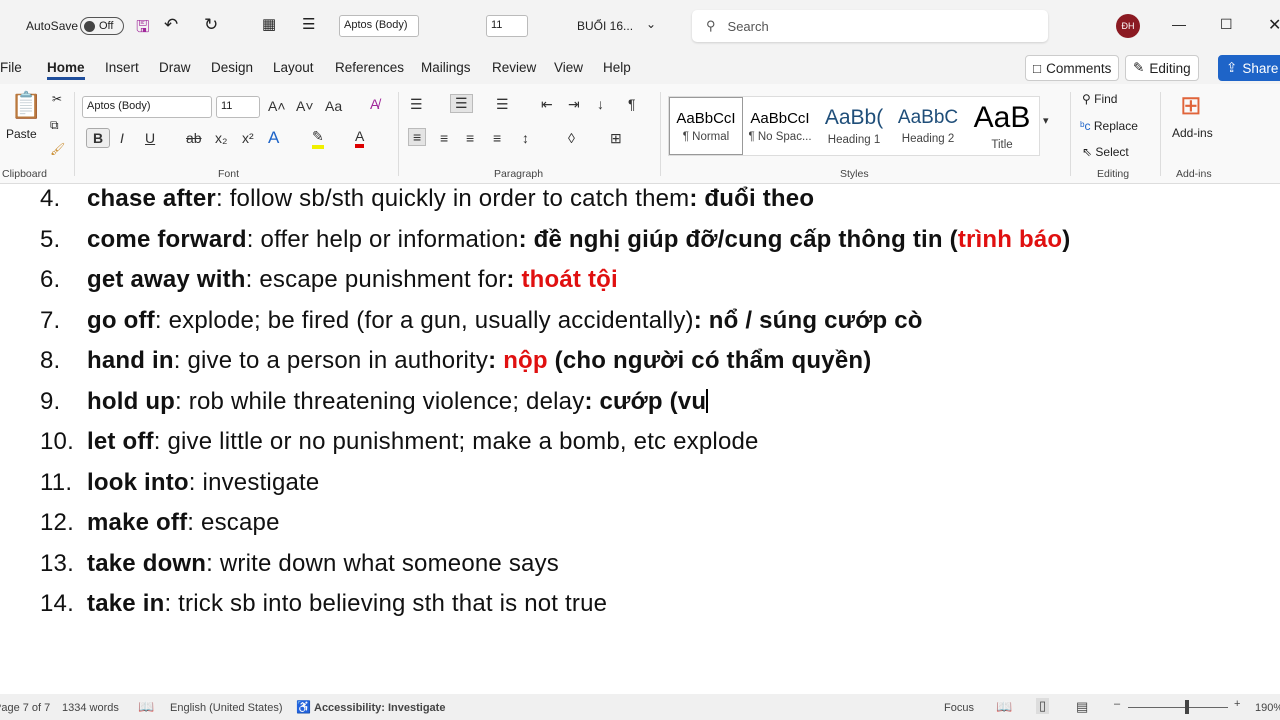 The height and width of the screenshot is (720, 1280). What do you see at coordinates (1109, 126) in the screenshot?
I see `replace-button: ᵇc Replace` at bounding box center [1109, 126].